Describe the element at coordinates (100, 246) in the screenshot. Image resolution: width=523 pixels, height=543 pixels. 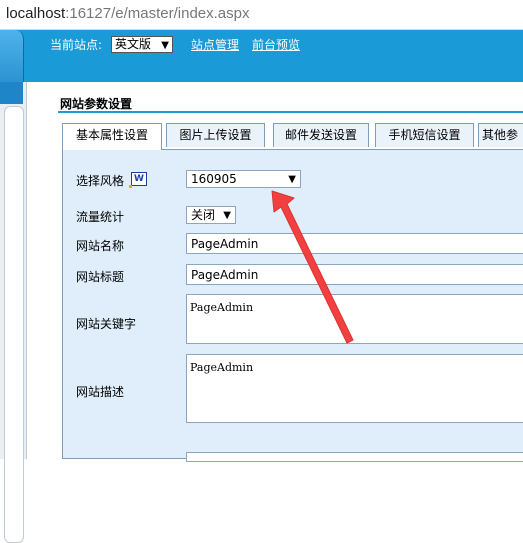
I see `site-name-label: 网站名称` at that location.